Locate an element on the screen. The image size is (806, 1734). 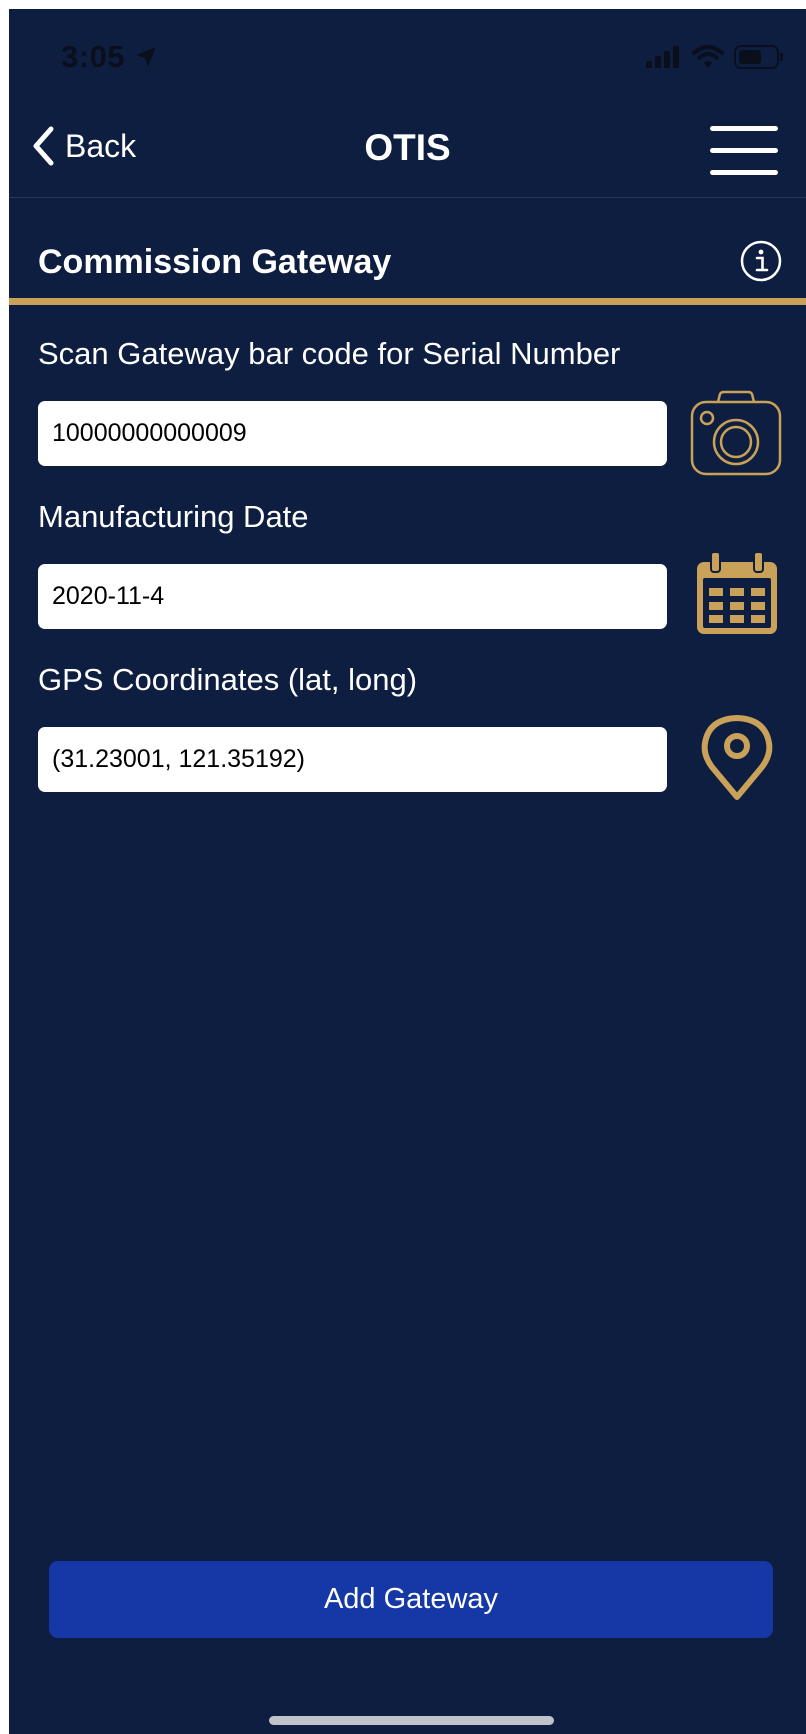
navigation-bar: Back OTIS is located at coordinates (407, 149).